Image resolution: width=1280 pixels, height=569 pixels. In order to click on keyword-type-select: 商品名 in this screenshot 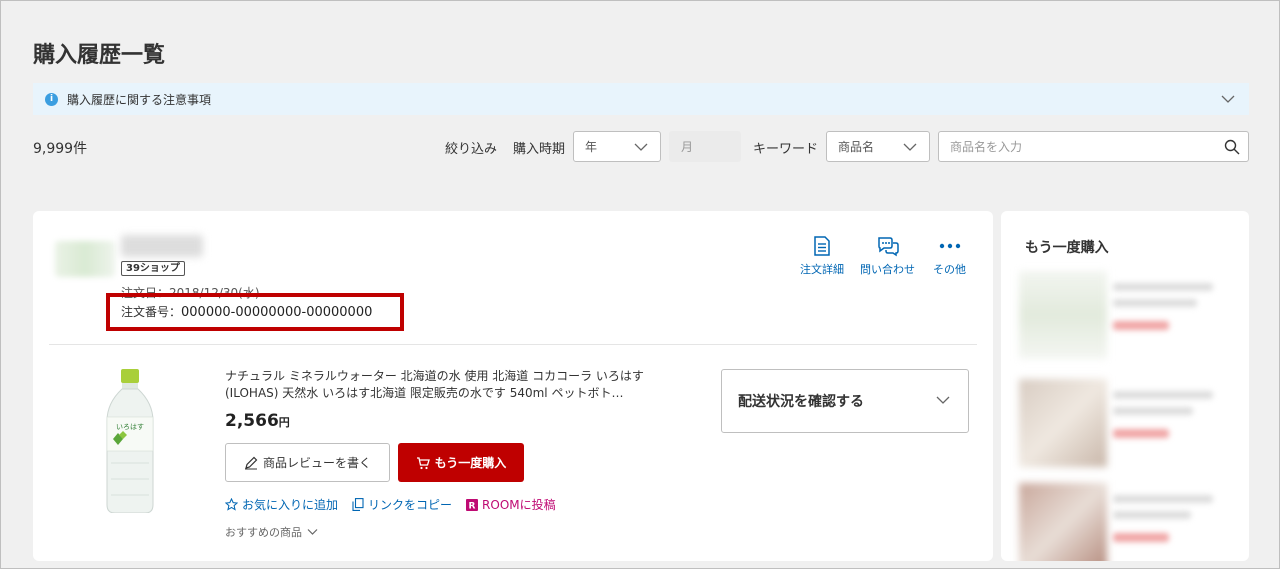, I will do `click(878, 146)`.